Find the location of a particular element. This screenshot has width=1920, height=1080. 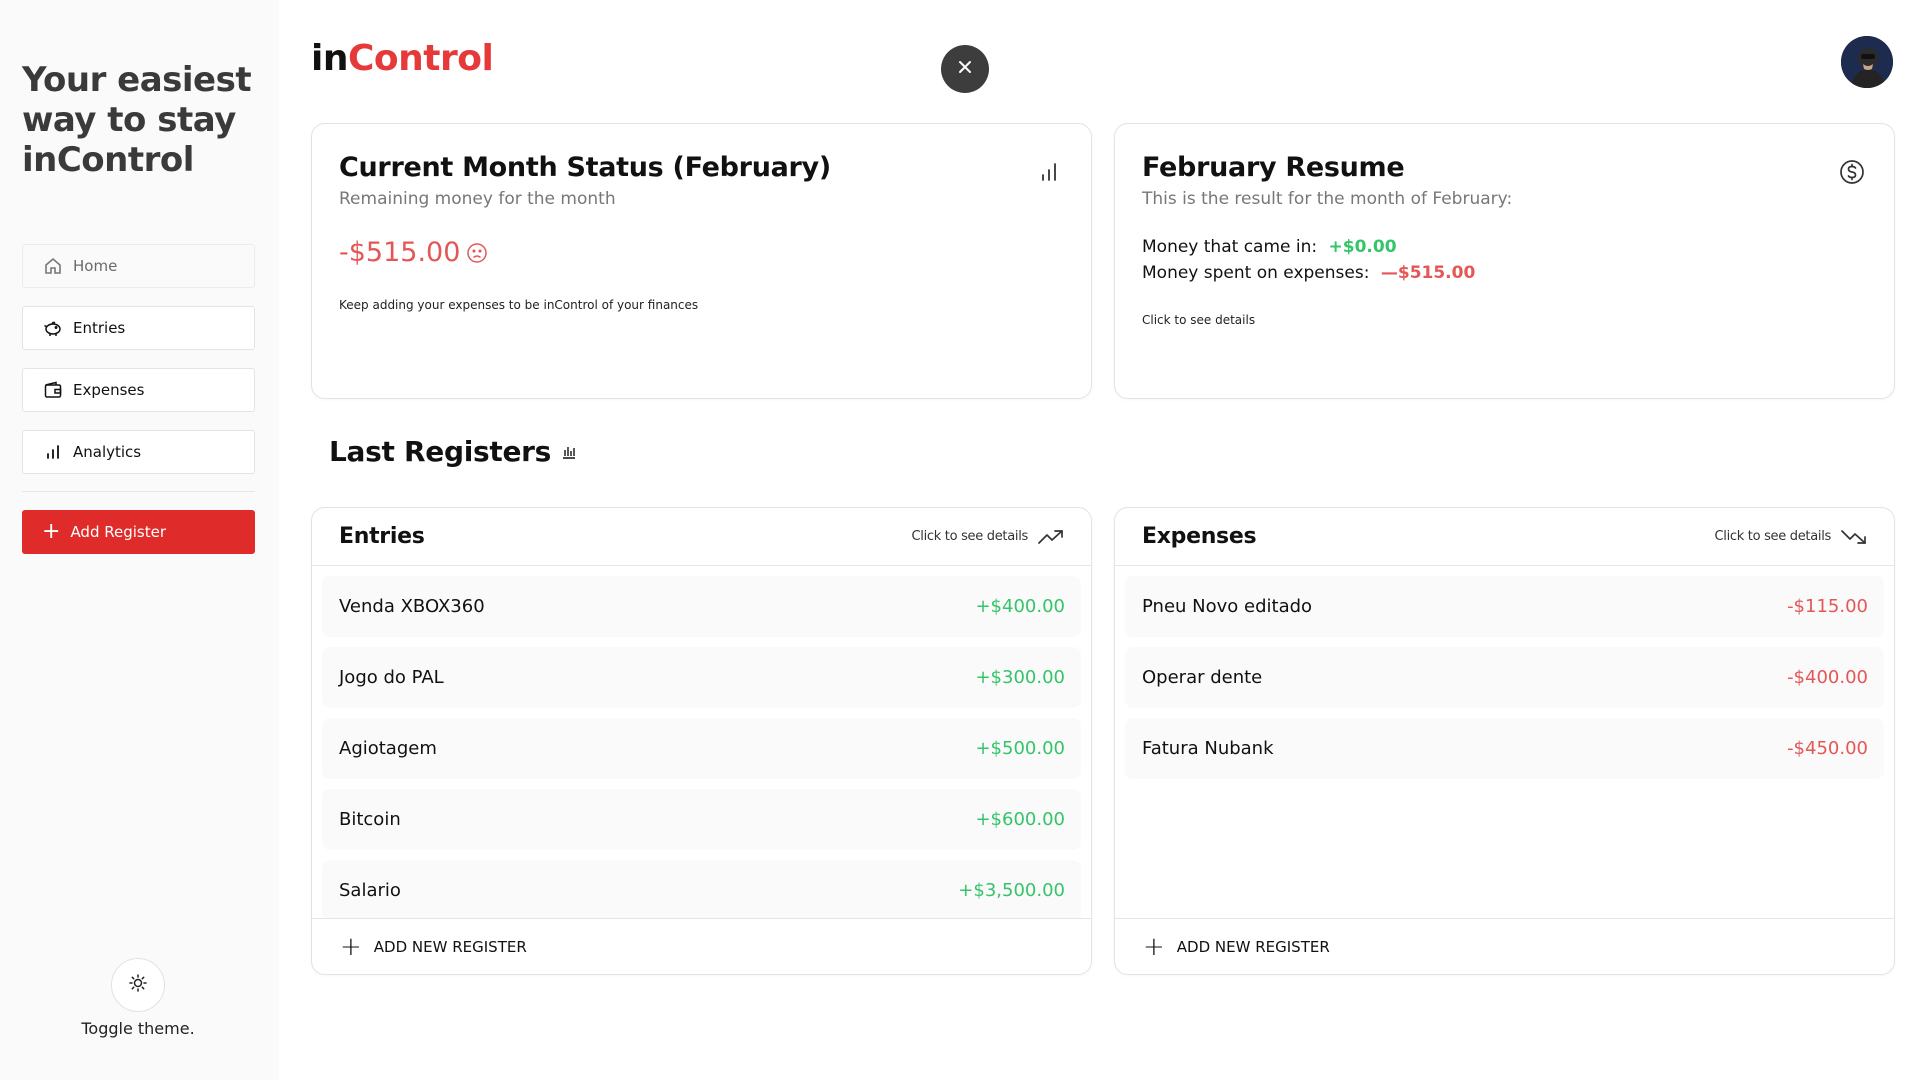

nav-divider is located at coordinates (138, 491).